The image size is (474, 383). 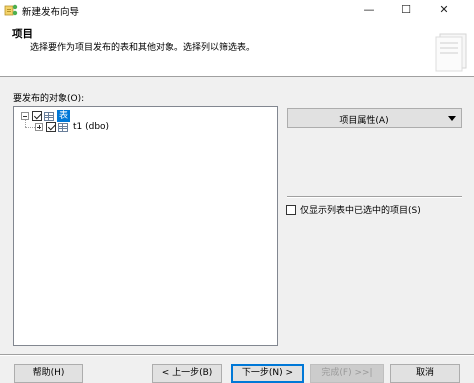 I want to click on next-button: 下一步(N) >, so click(x=267, y=373).